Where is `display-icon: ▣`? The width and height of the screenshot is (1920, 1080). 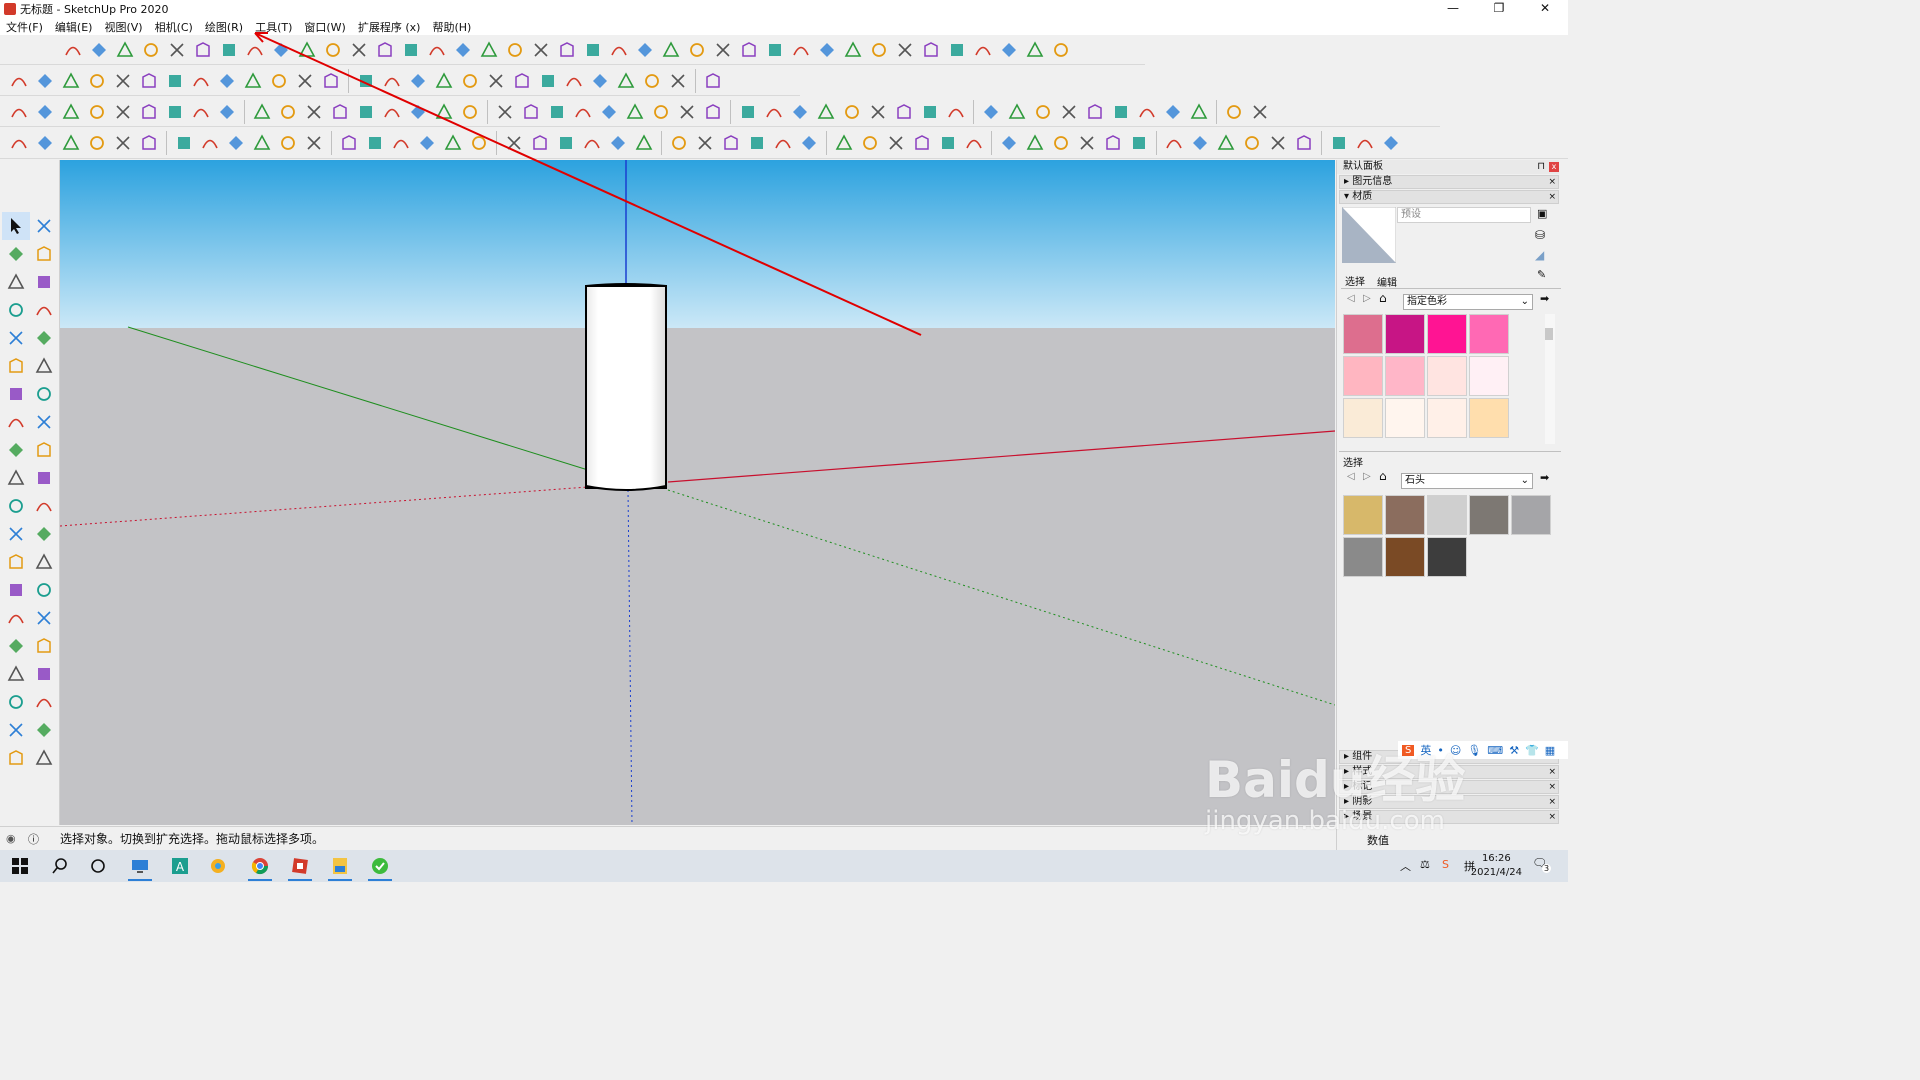
display-icon: ▣ is located at coordinates (1542, 213).